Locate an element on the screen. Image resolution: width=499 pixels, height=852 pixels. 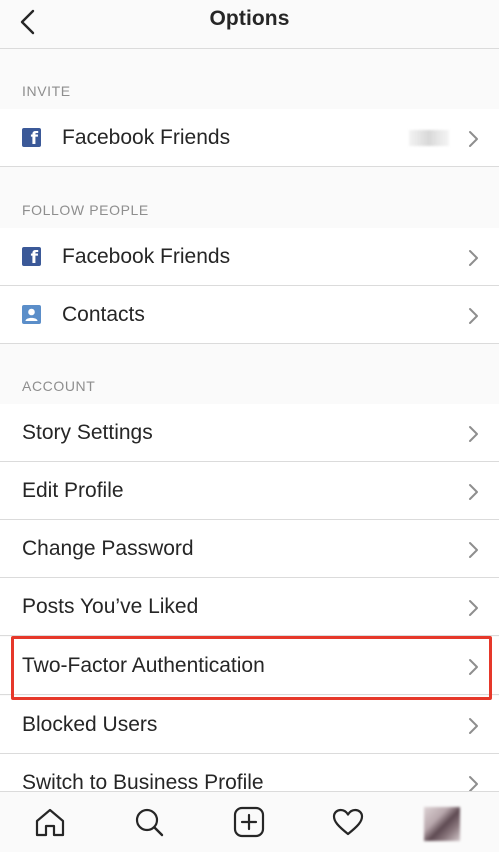
profile-avatar is located at coordinates (442, 824).